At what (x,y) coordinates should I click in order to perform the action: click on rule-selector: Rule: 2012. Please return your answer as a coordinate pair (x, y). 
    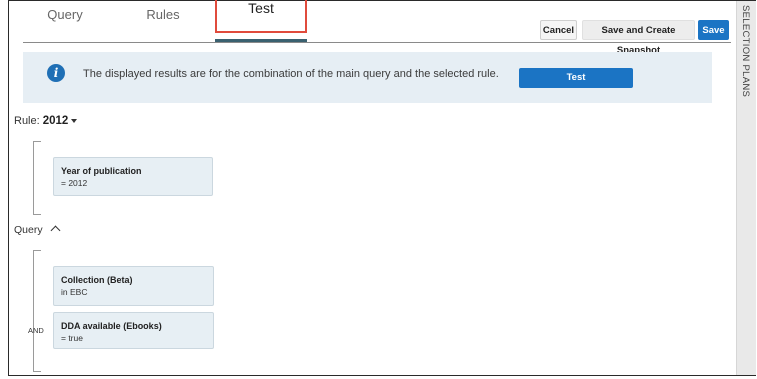
    Looking at the image, I should click on (46, 121).